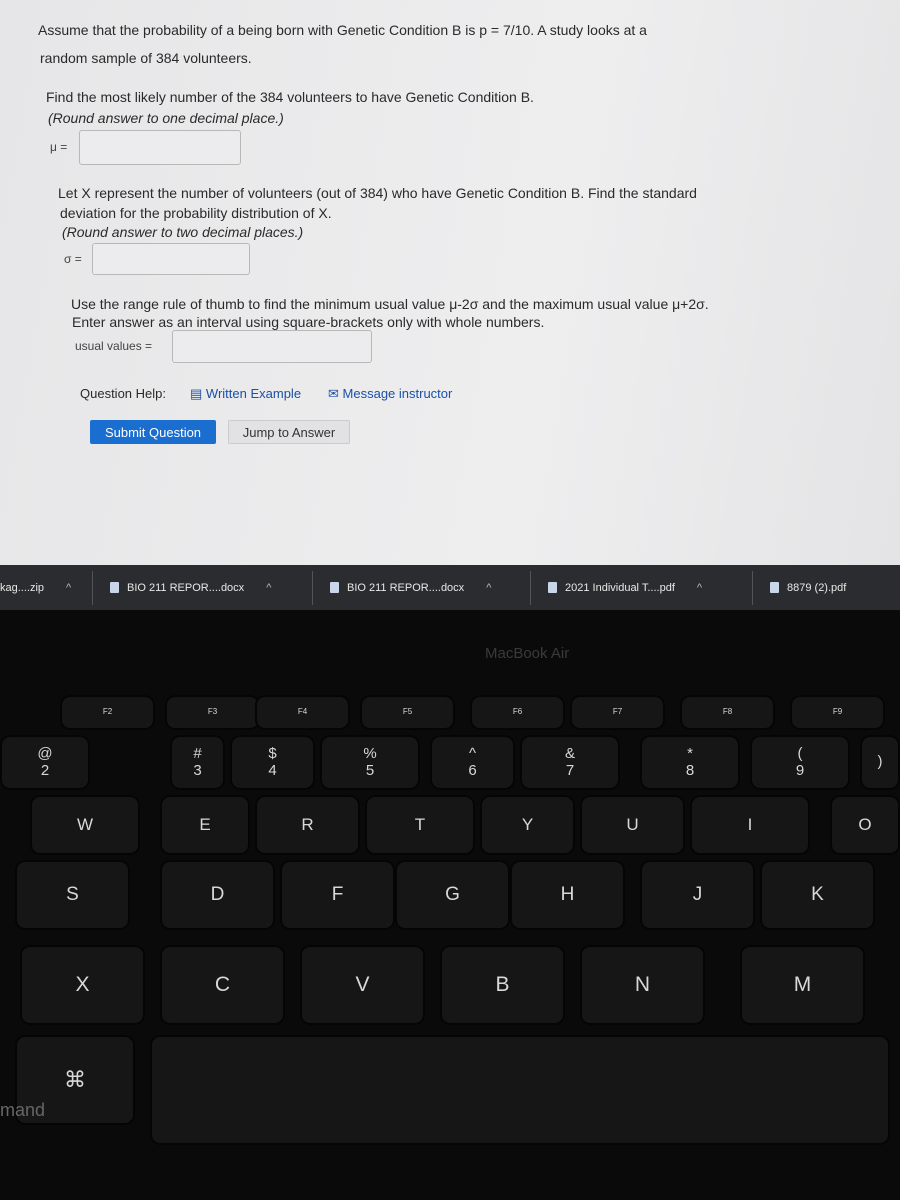 The image size is (900, 1200). Describe the element at coordinates (23, 1110) in the screenshot. I see `command-key-label: mand` at that location.